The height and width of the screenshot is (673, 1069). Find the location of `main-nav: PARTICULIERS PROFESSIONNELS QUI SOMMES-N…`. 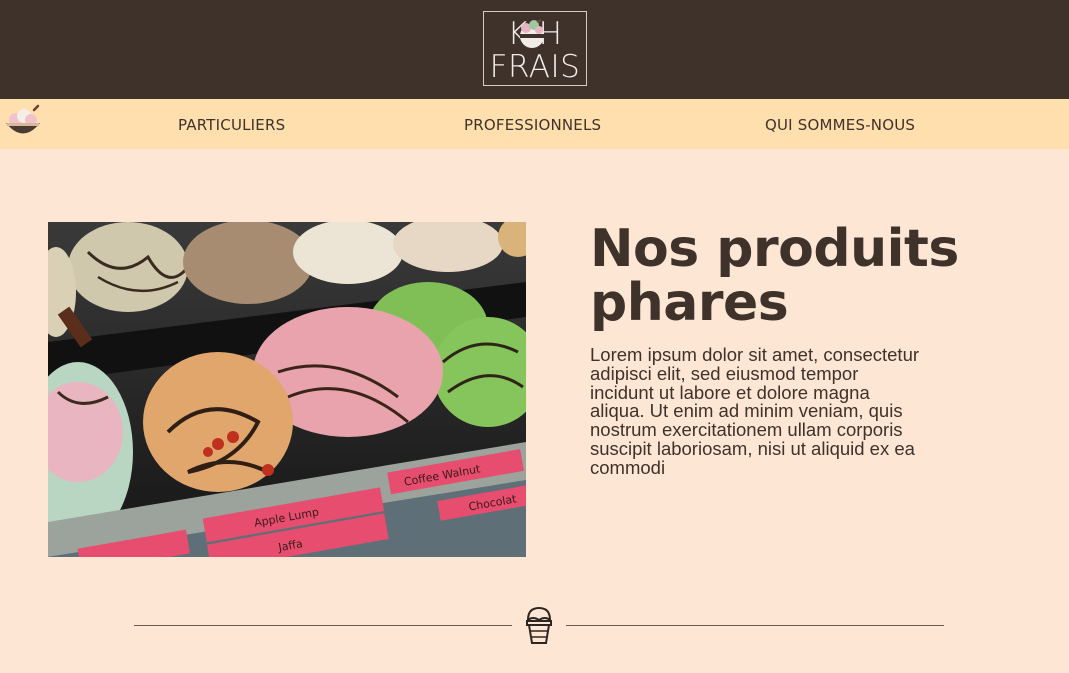

main-nav: PARTICULIERS PROFESSIONNELS QUI SOMMES-N… is located at coordinates (534, 124).